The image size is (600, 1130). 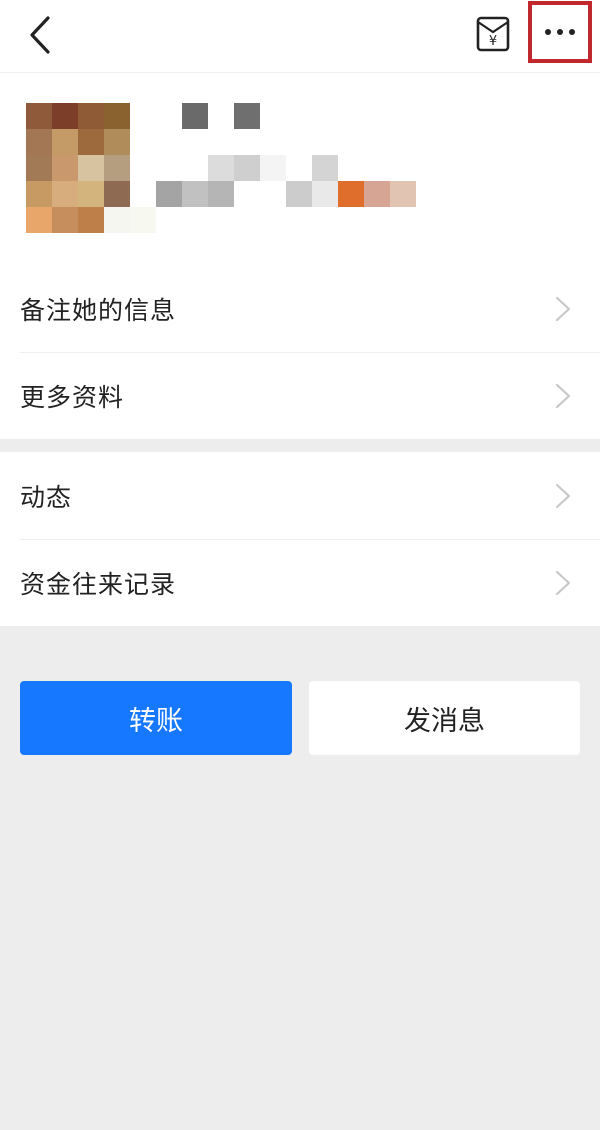 I want to click on profile-name-pixelated, so click(x=286, y=155).